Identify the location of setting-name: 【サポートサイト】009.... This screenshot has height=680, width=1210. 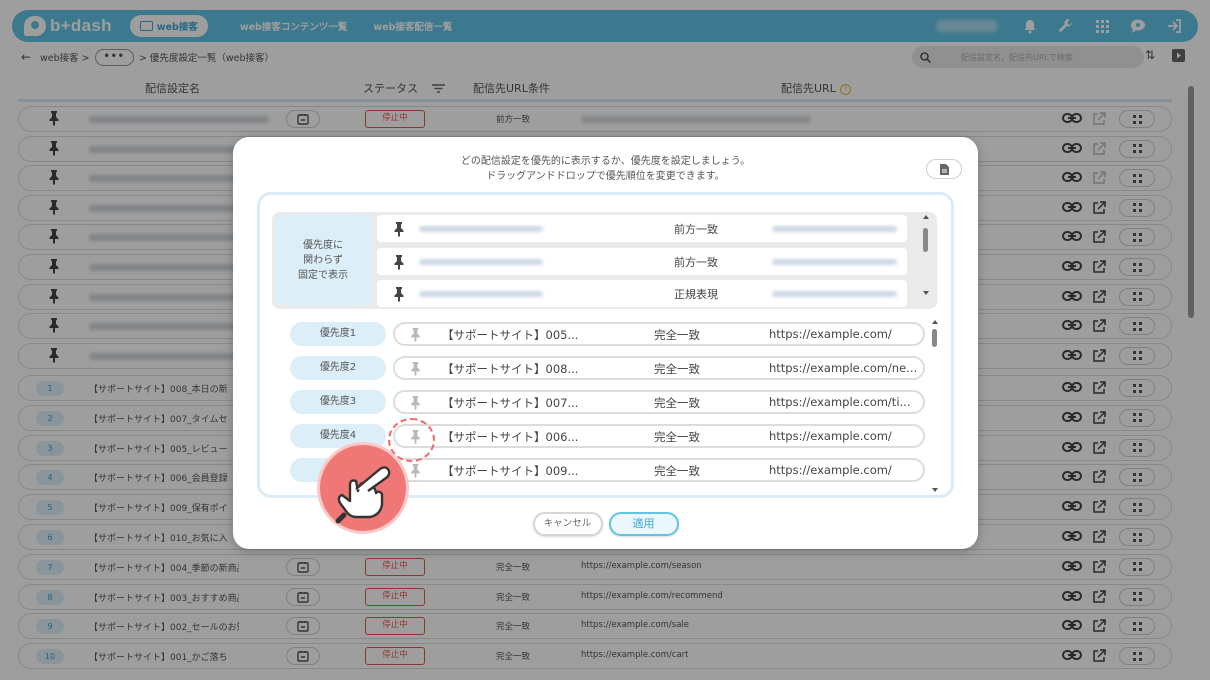
(510, 471).